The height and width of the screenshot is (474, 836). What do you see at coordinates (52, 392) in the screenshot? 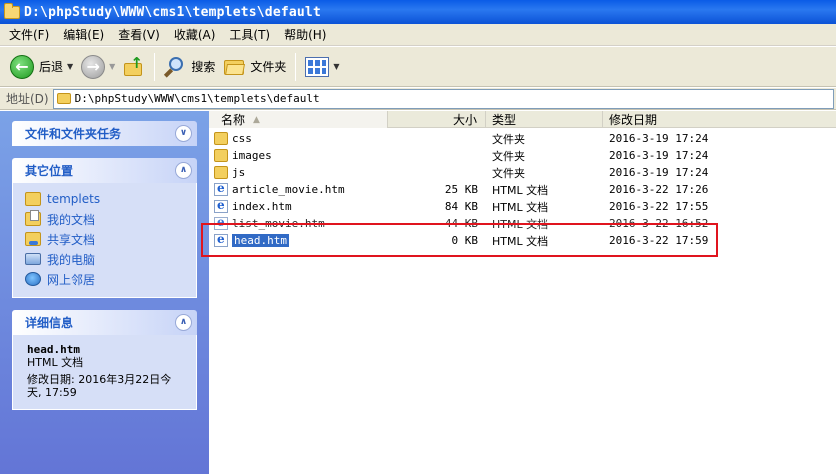
I see `details-modified-cont: 天, 17:59` at bounding box center [52, 392].